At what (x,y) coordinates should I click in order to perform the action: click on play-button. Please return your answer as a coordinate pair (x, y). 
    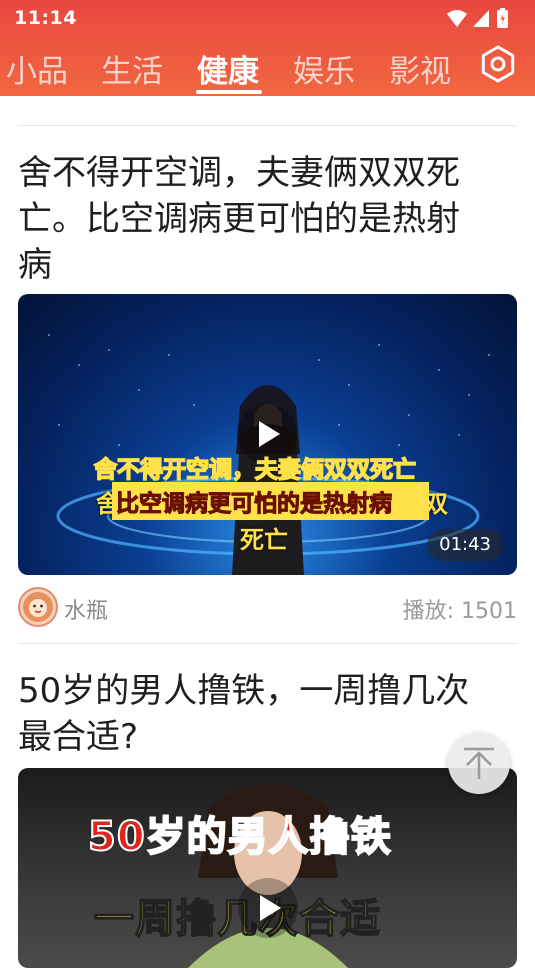
    Looking at the image, I should click on (268, 908).